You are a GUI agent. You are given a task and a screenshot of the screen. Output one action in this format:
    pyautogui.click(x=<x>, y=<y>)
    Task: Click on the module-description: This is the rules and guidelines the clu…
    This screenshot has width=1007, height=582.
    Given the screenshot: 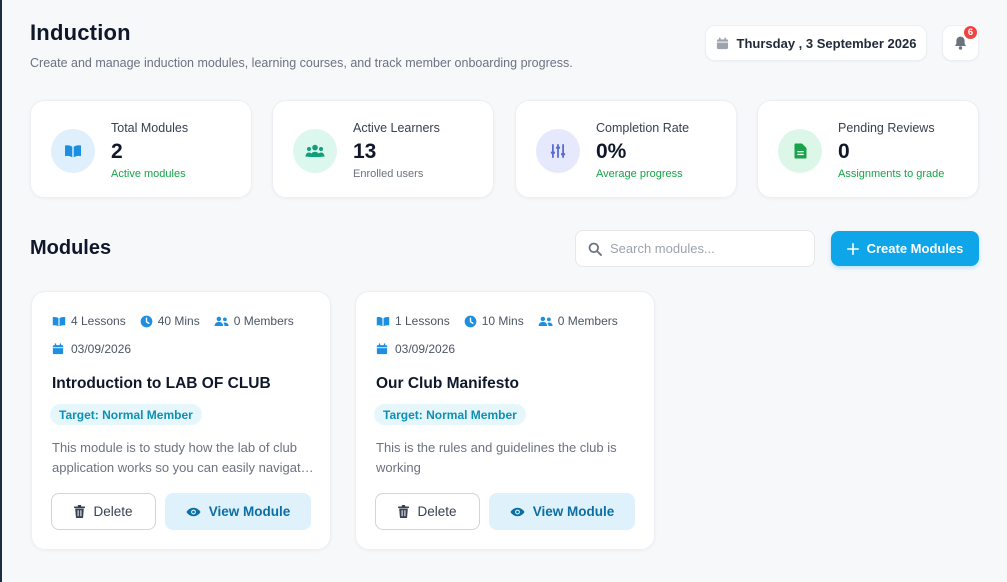 What is the action you would take?
    pyautogui.click(x=496, y=457)
    